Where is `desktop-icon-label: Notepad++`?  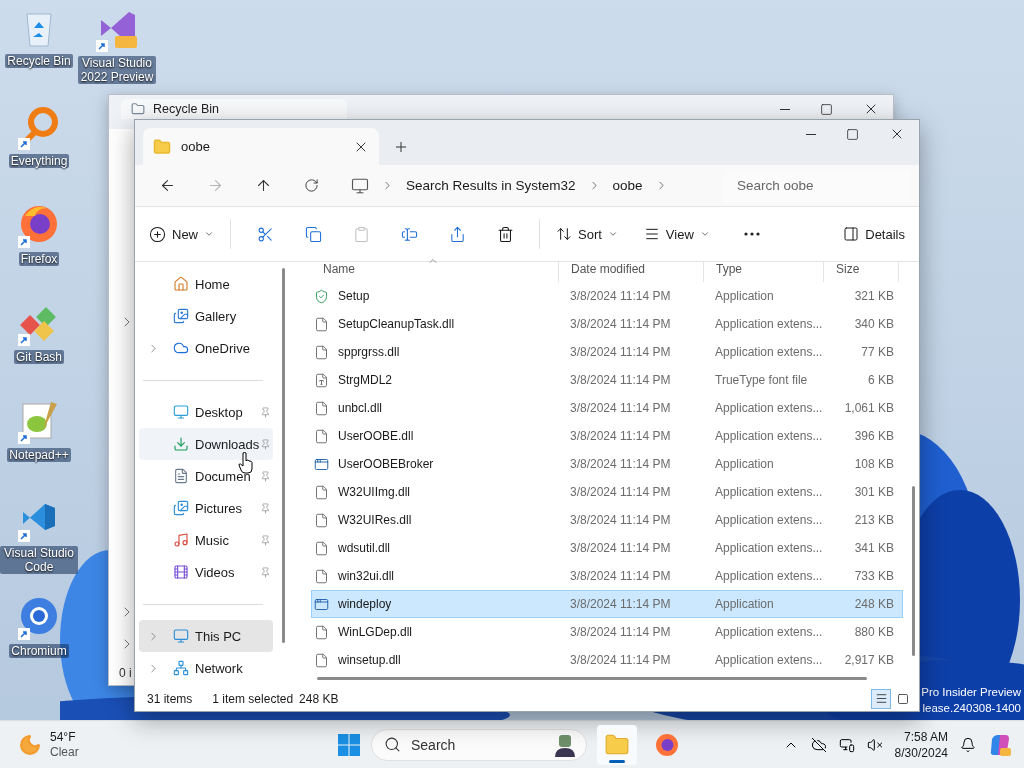
desktop-icon-label: Notepad++ is located at coordinates (39, 455).